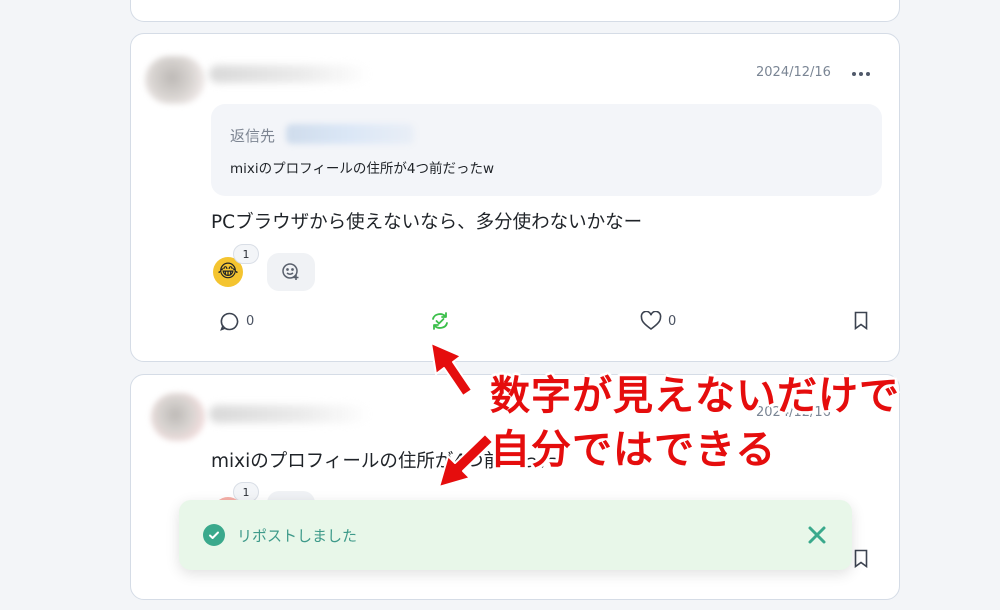 This screenshot has height=610, width=1000. Describe the element at coordinates (695, 396) in the screenshot. I see `annotation-line-1: 数字が見えないだけで` at that location.